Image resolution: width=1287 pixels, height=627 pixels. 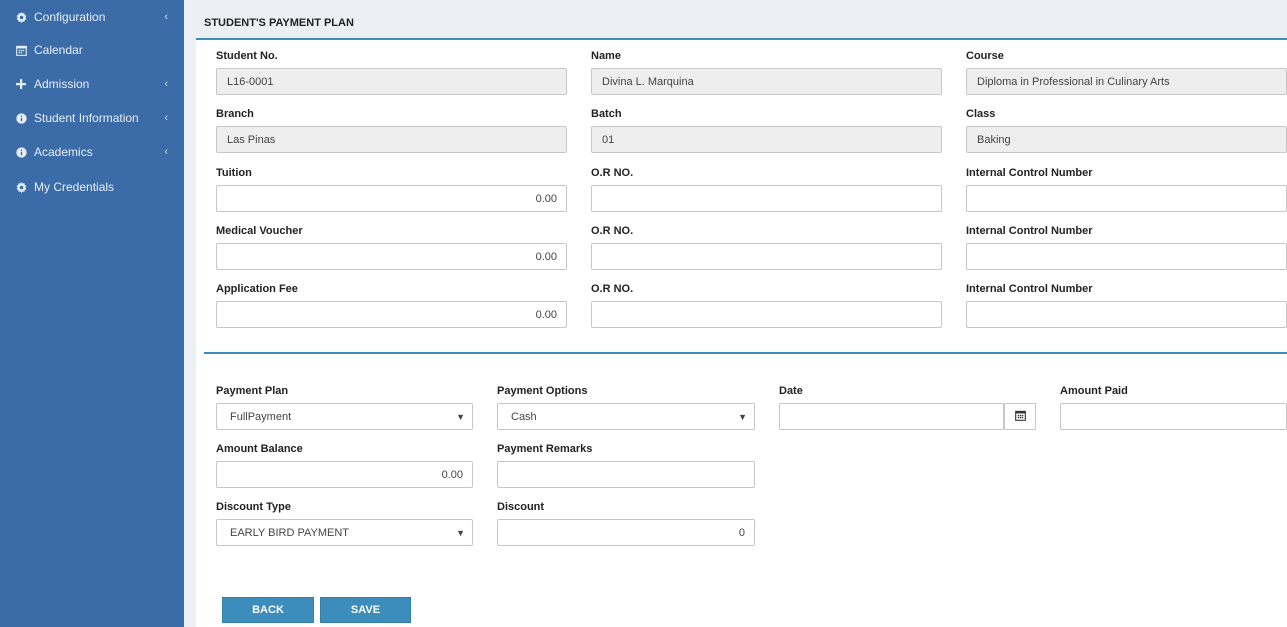 I want to click on tuition-icn-label: Internal Control Number, so click(x=1029, y=173).